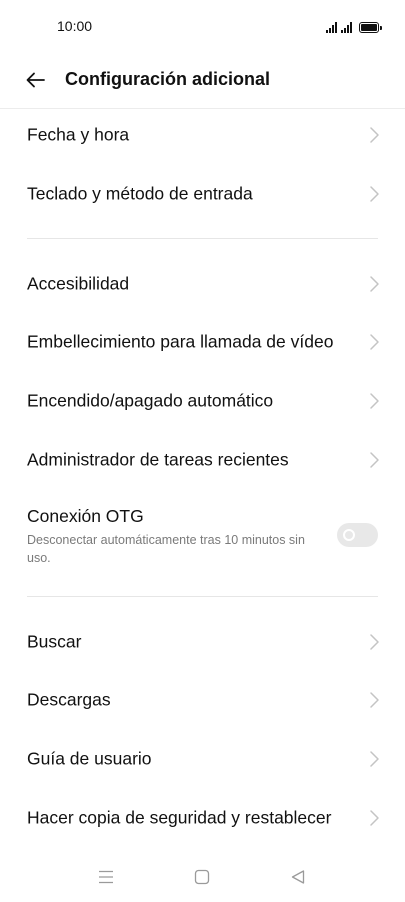  What do you see at coordinates (150, 400) in the screenshot?
I see `settings-item-label: Encendido/apagado automático` at bounding box center [150, 400].